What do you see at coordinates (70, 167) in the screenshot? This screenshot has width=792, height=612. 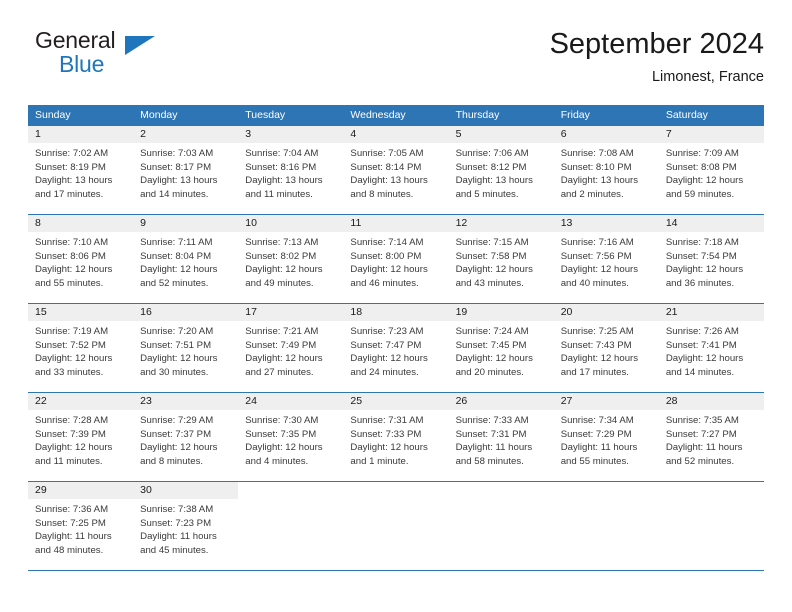 I see `day-detail-line: Sunset: 8:19 PM` at bounding box center [70, 167].